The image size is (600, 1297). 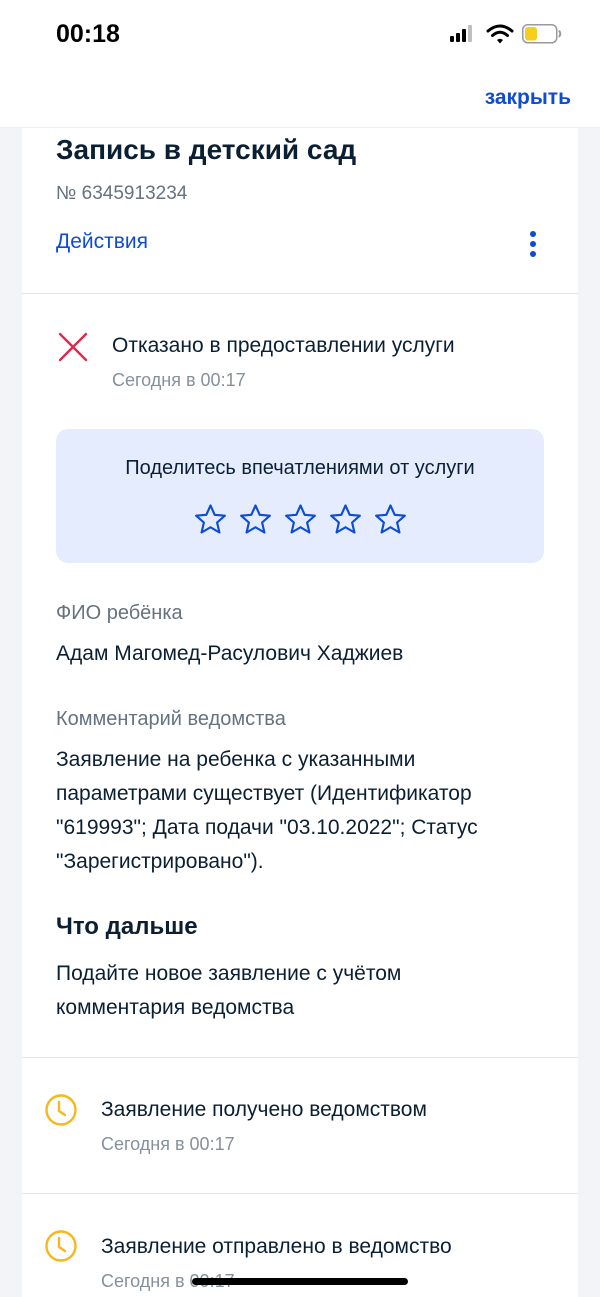 I want to click on child-name-value: Адам Магомед-Расулович Хаджиев, so click(x=230, y=653).